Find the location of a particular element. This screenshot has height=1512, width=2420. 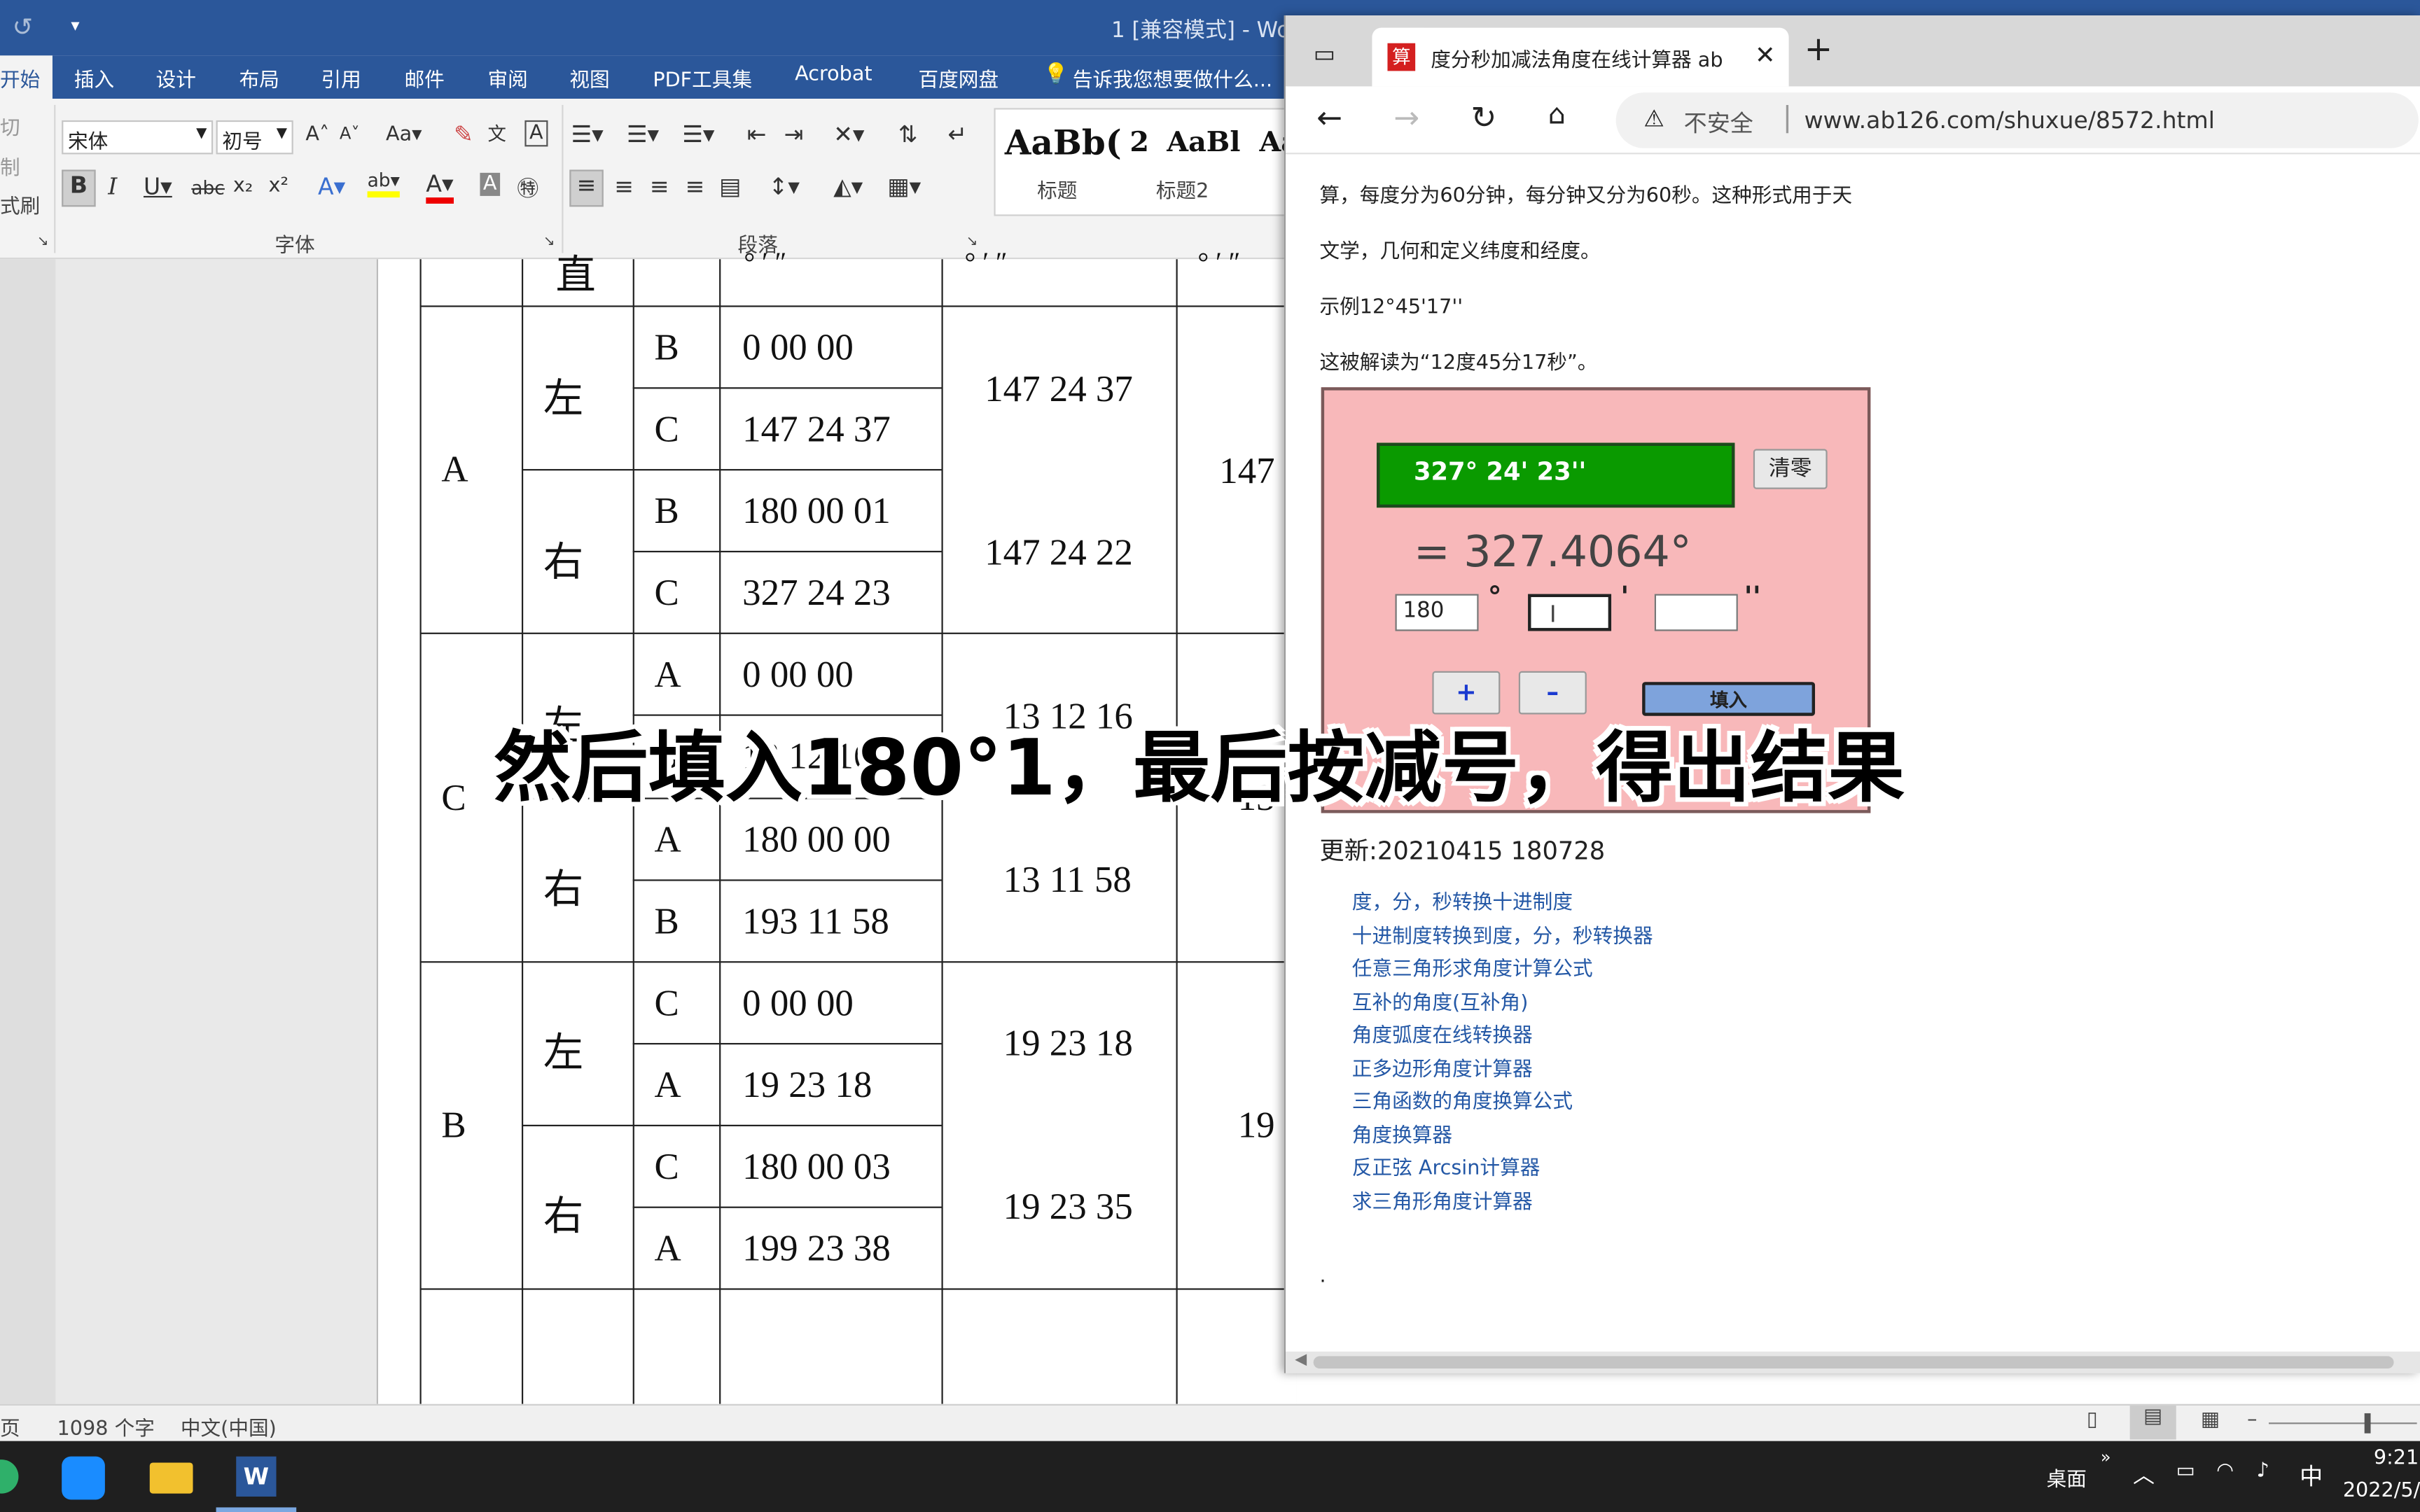

related-link: 求三角形角度计算器 is located at coordinates (1442, 1199).